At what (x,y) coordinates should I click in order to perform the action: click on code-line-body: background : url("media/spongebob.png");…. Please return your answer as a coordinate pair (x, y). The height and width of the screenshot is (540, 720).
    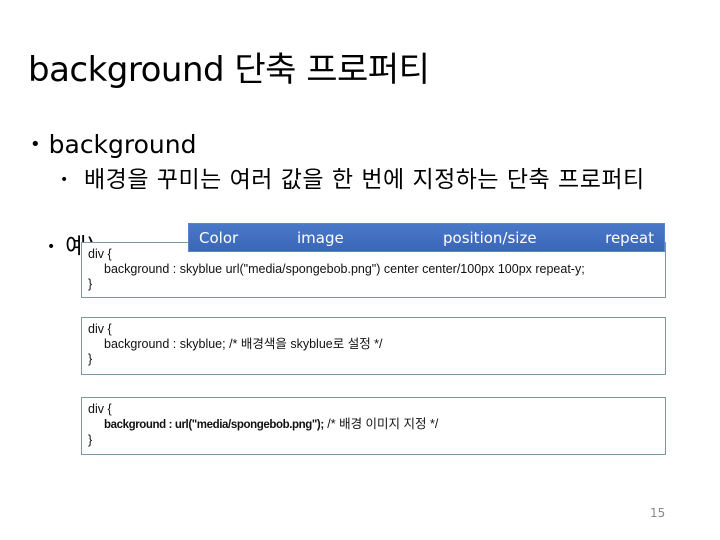
    Looking at the image, I should click on (373, 425).